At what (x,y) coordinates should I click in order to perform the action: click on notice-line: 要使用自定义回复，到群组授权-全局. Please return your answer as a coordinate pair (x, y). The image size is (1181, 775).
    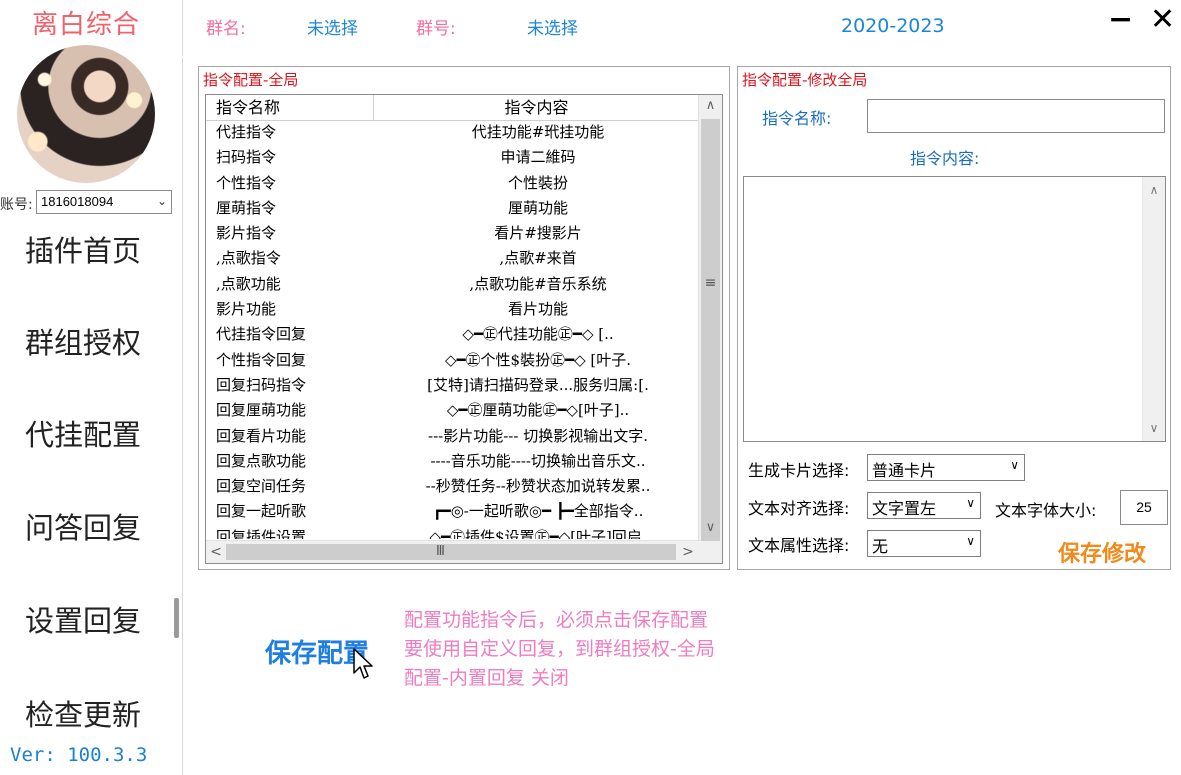
    Looking at the image, I should click on (559, 649).